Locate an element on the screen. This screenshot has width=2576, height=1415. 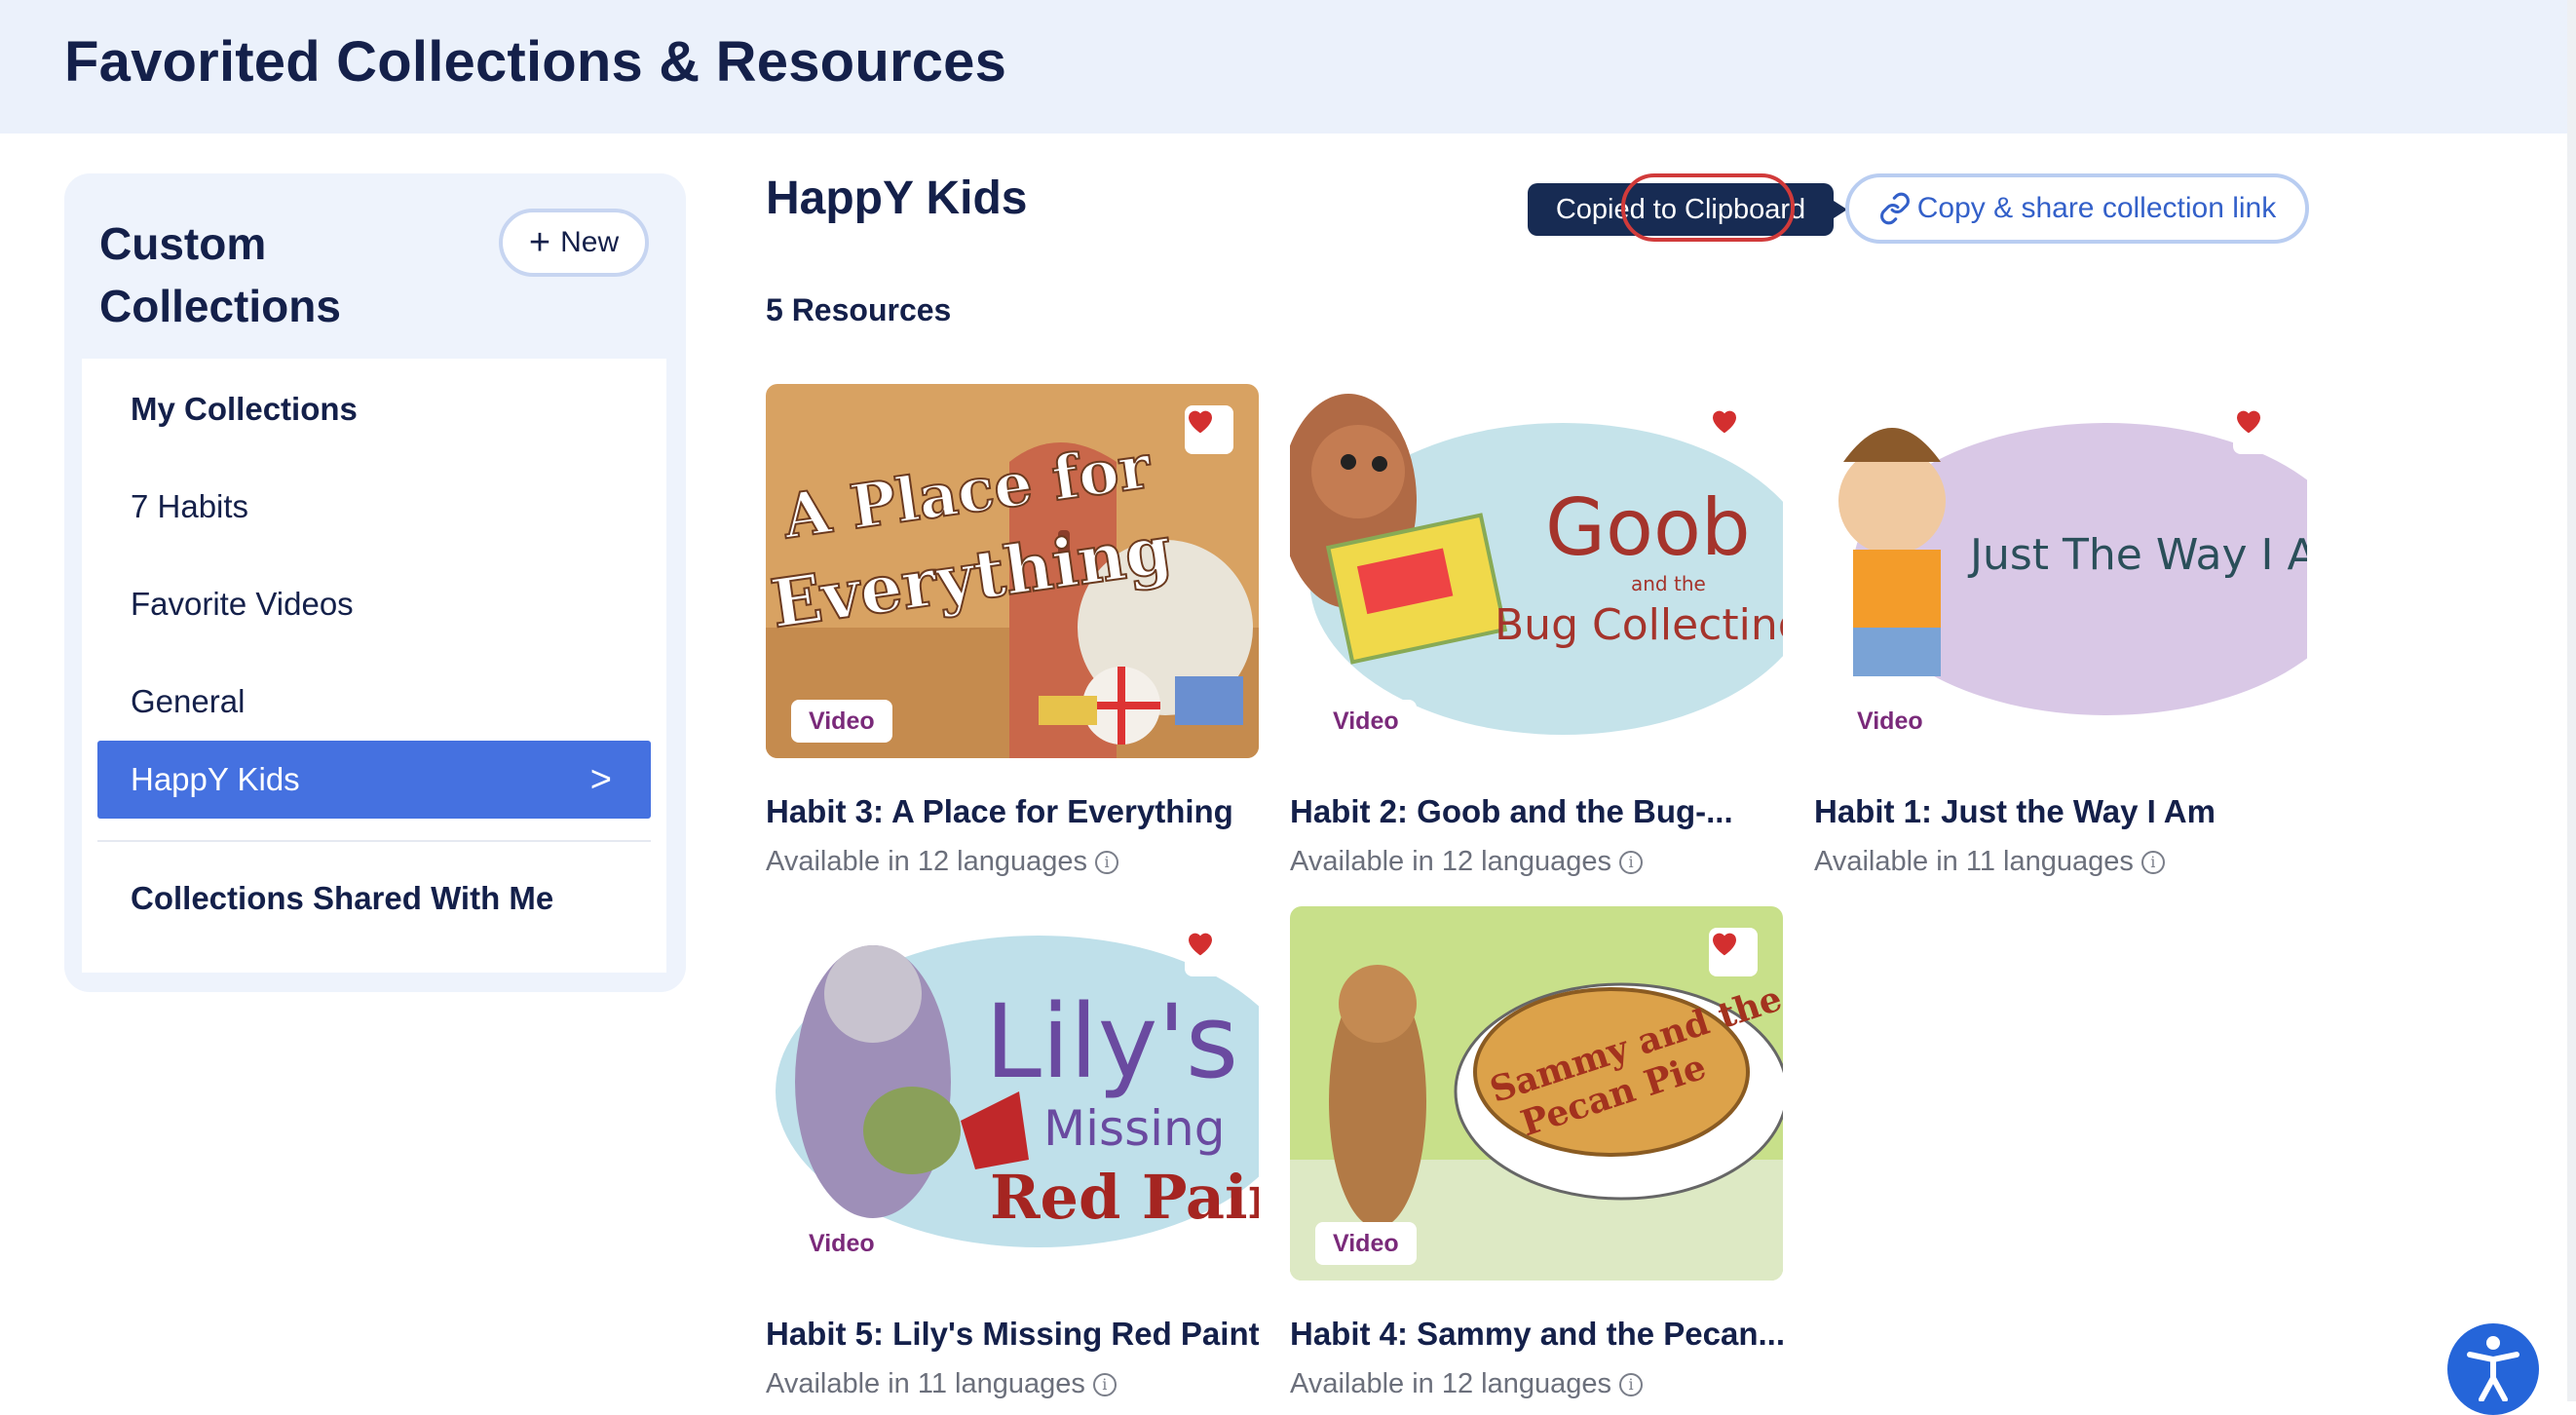
sidebar-item-label: General is located at coordinates (188, 701).